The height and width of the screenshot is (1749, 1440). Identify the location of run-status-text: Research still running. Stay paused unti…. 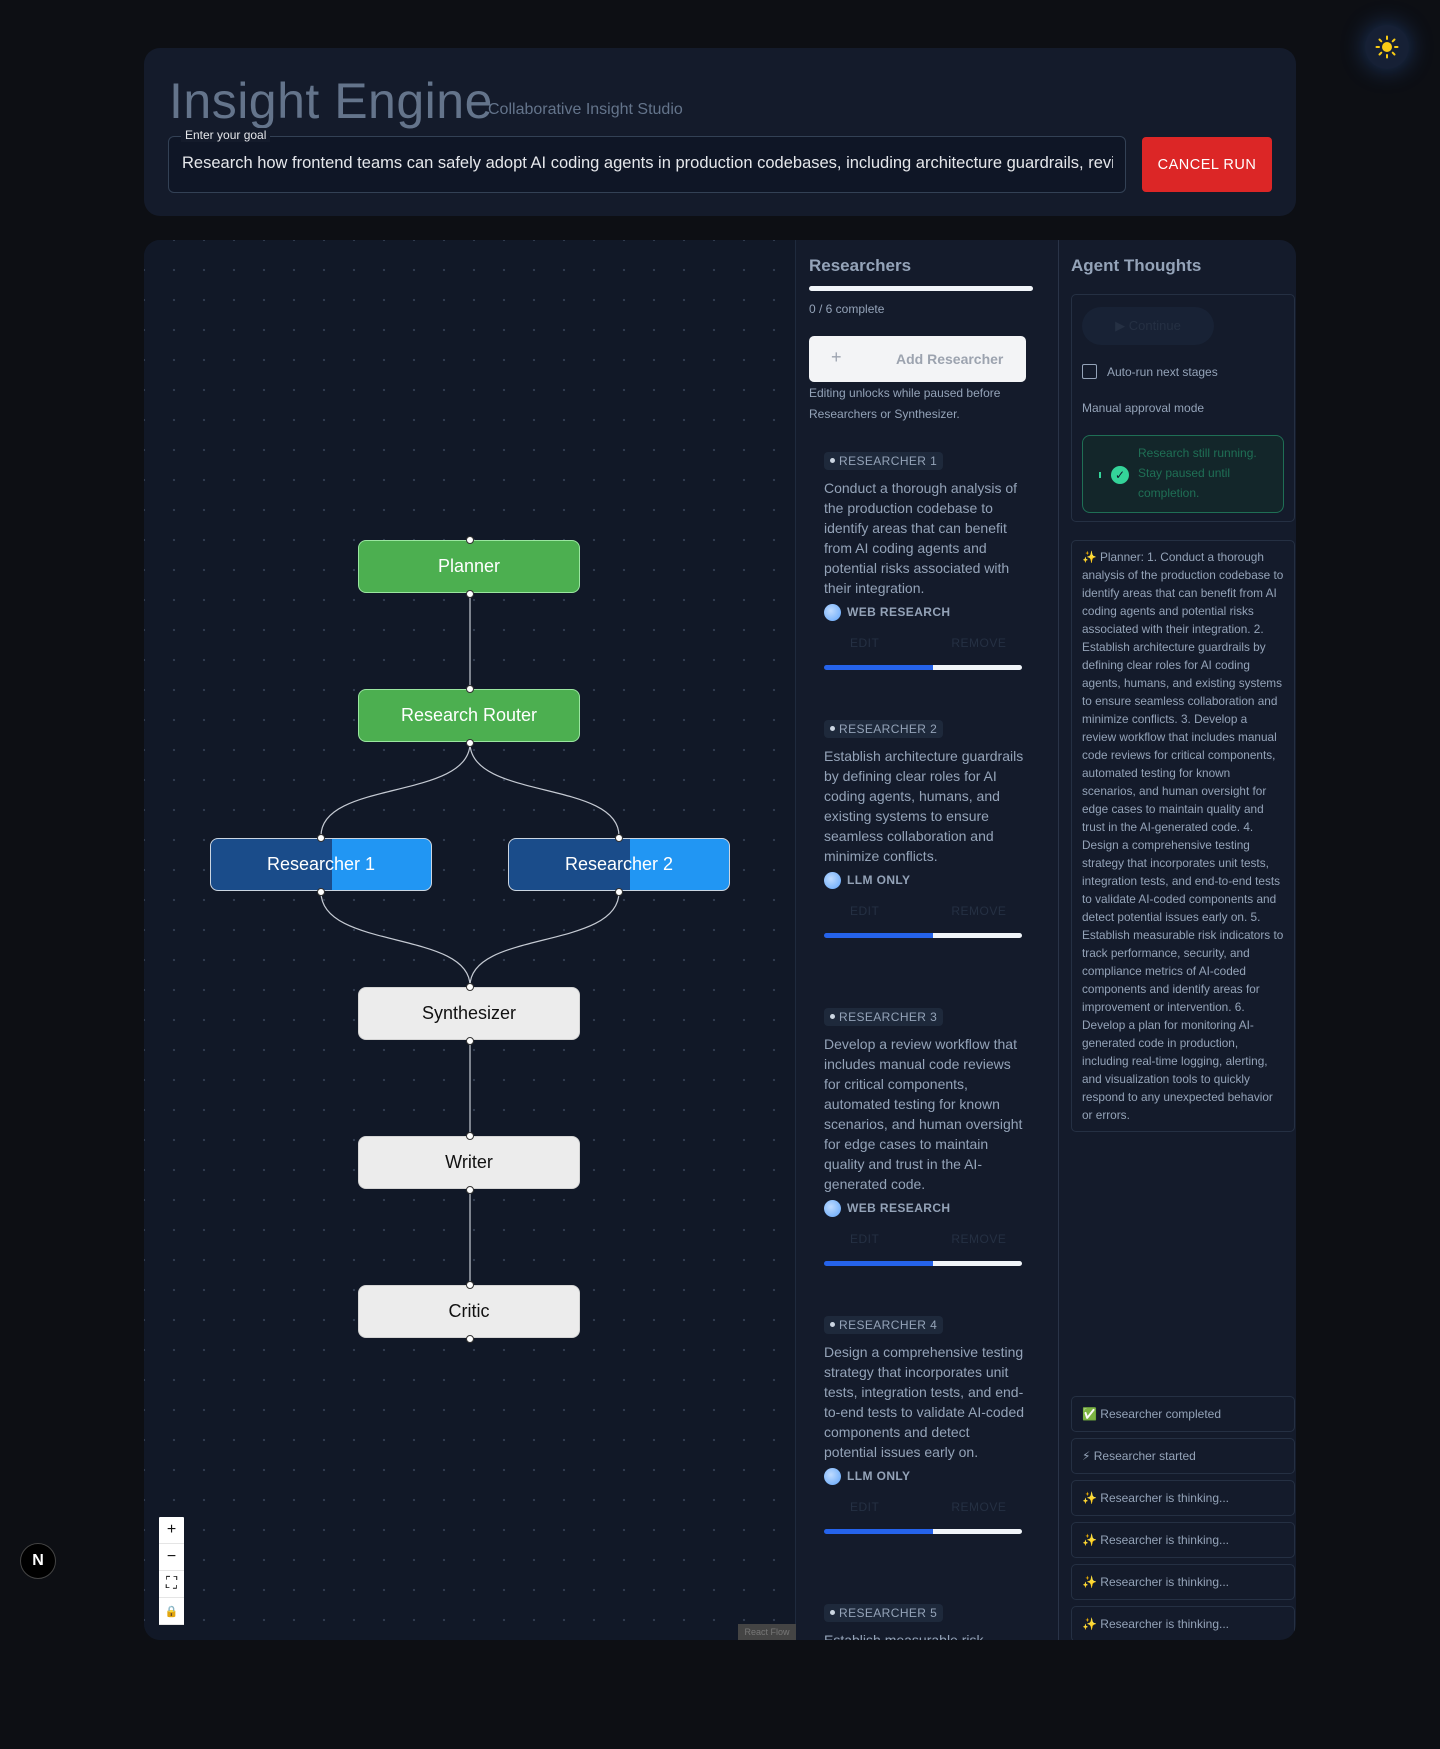
(1197, 473).